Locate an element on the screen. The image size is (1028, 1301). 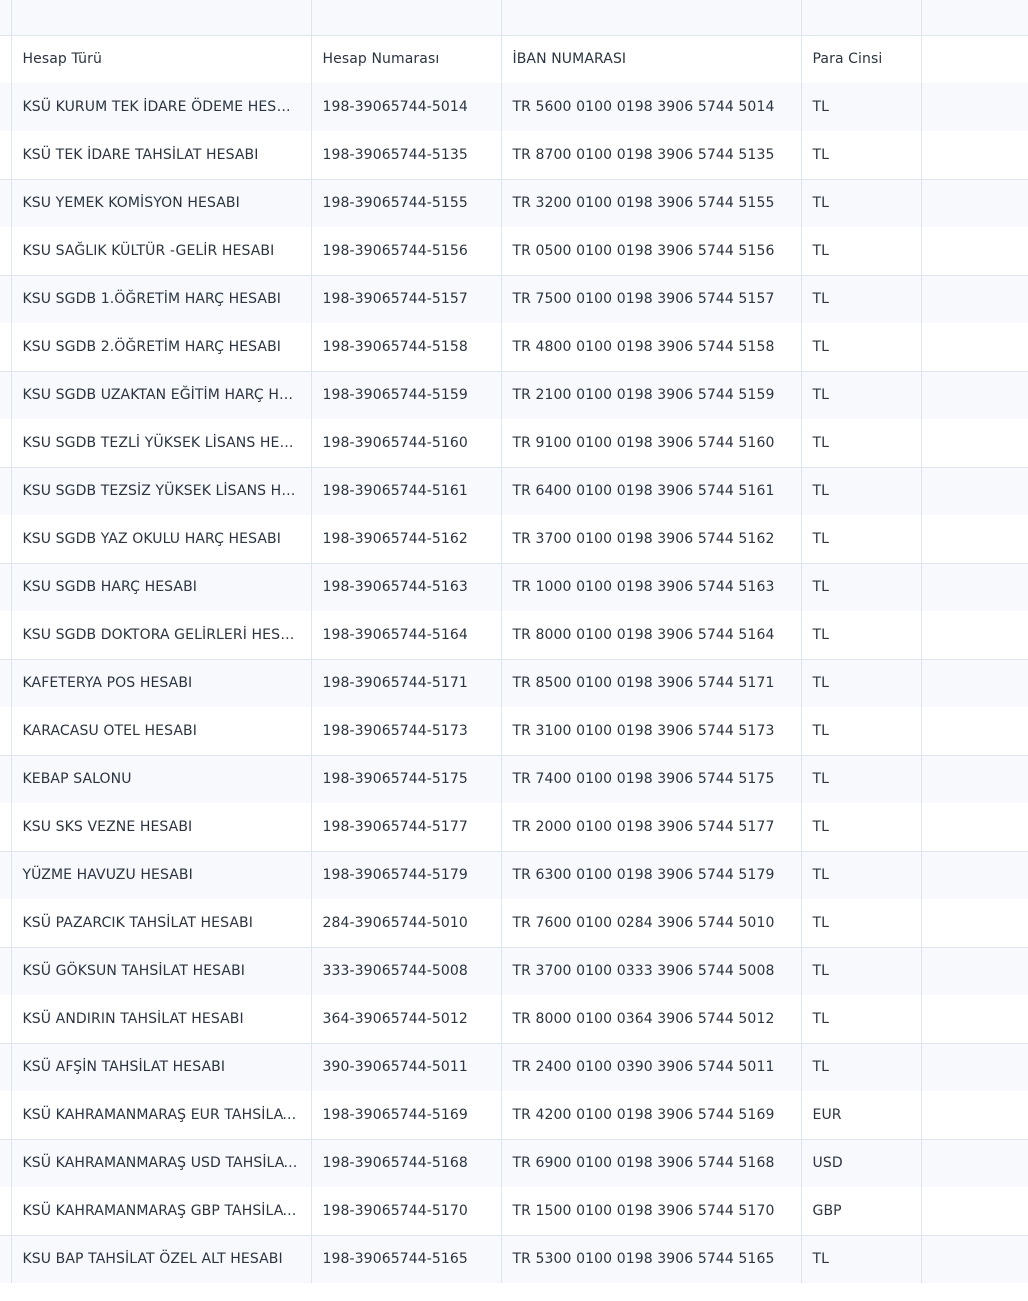
cell-iban: TR 6900 0100 0198 3906 5744 5168 is located at coordinates (651, 1163).